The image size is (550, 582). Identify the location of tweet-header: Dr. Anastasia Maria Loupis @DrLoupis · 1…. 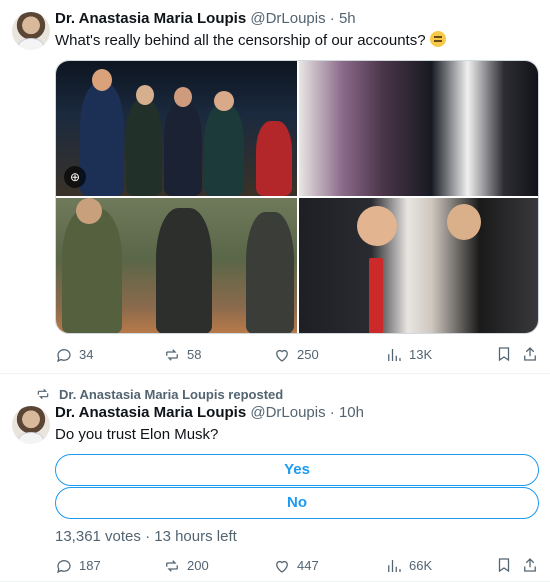
(209, 413).